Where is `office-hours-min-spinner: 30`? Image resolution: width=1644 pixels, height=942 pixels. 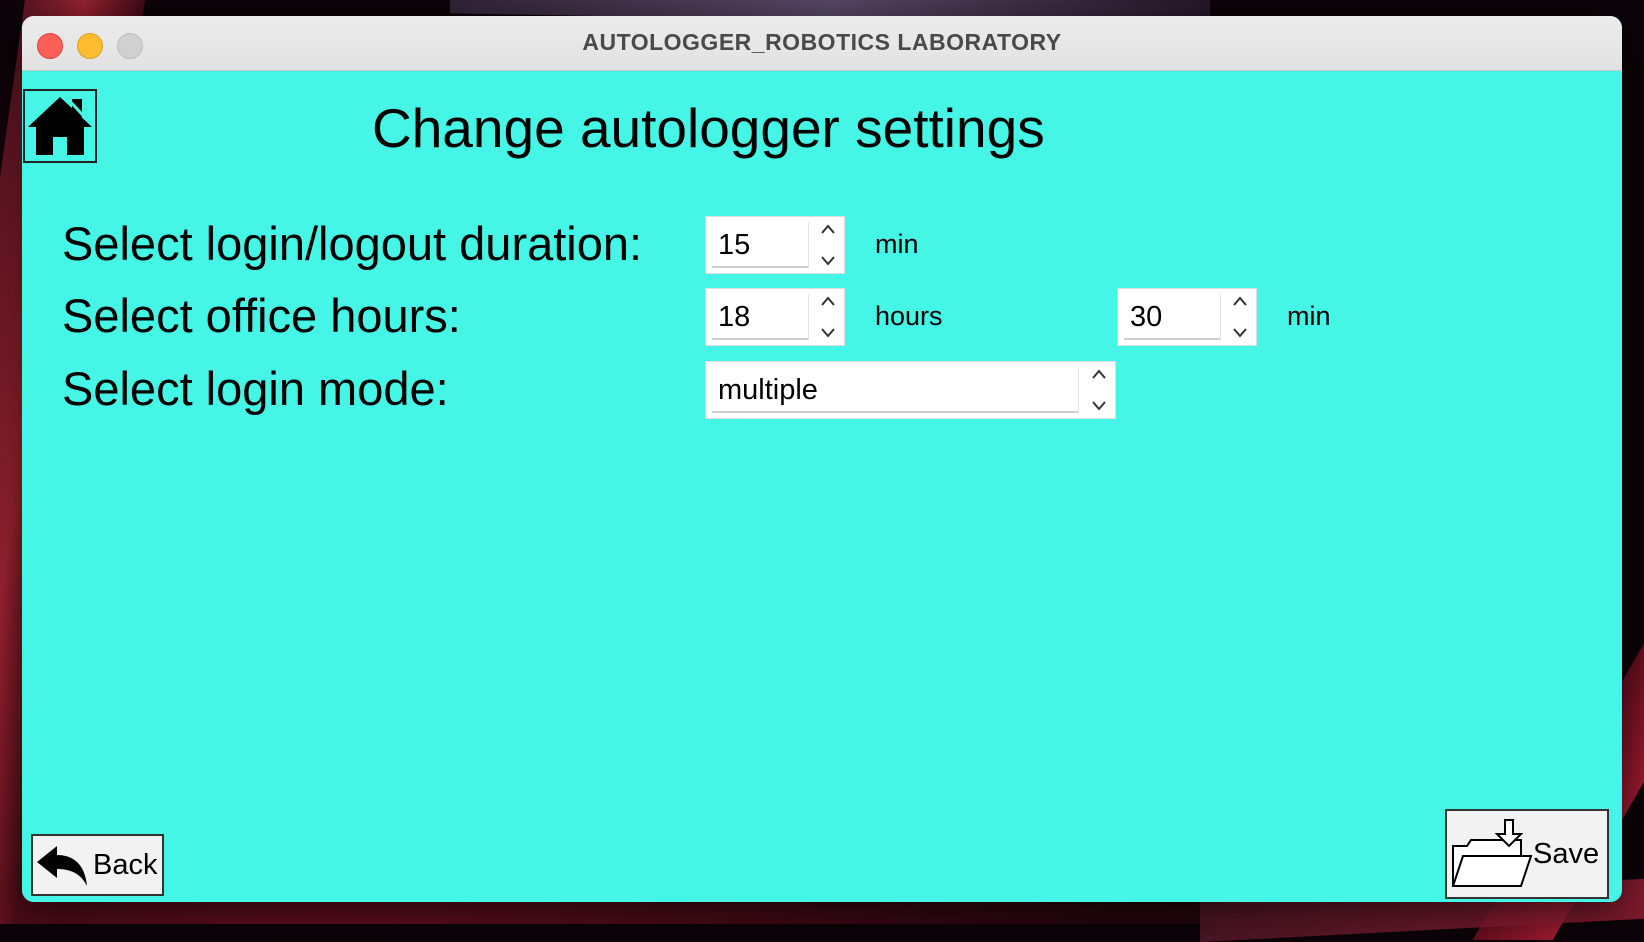 office-hours-min-spinner: 30 is located at coordinates (1187, 317).